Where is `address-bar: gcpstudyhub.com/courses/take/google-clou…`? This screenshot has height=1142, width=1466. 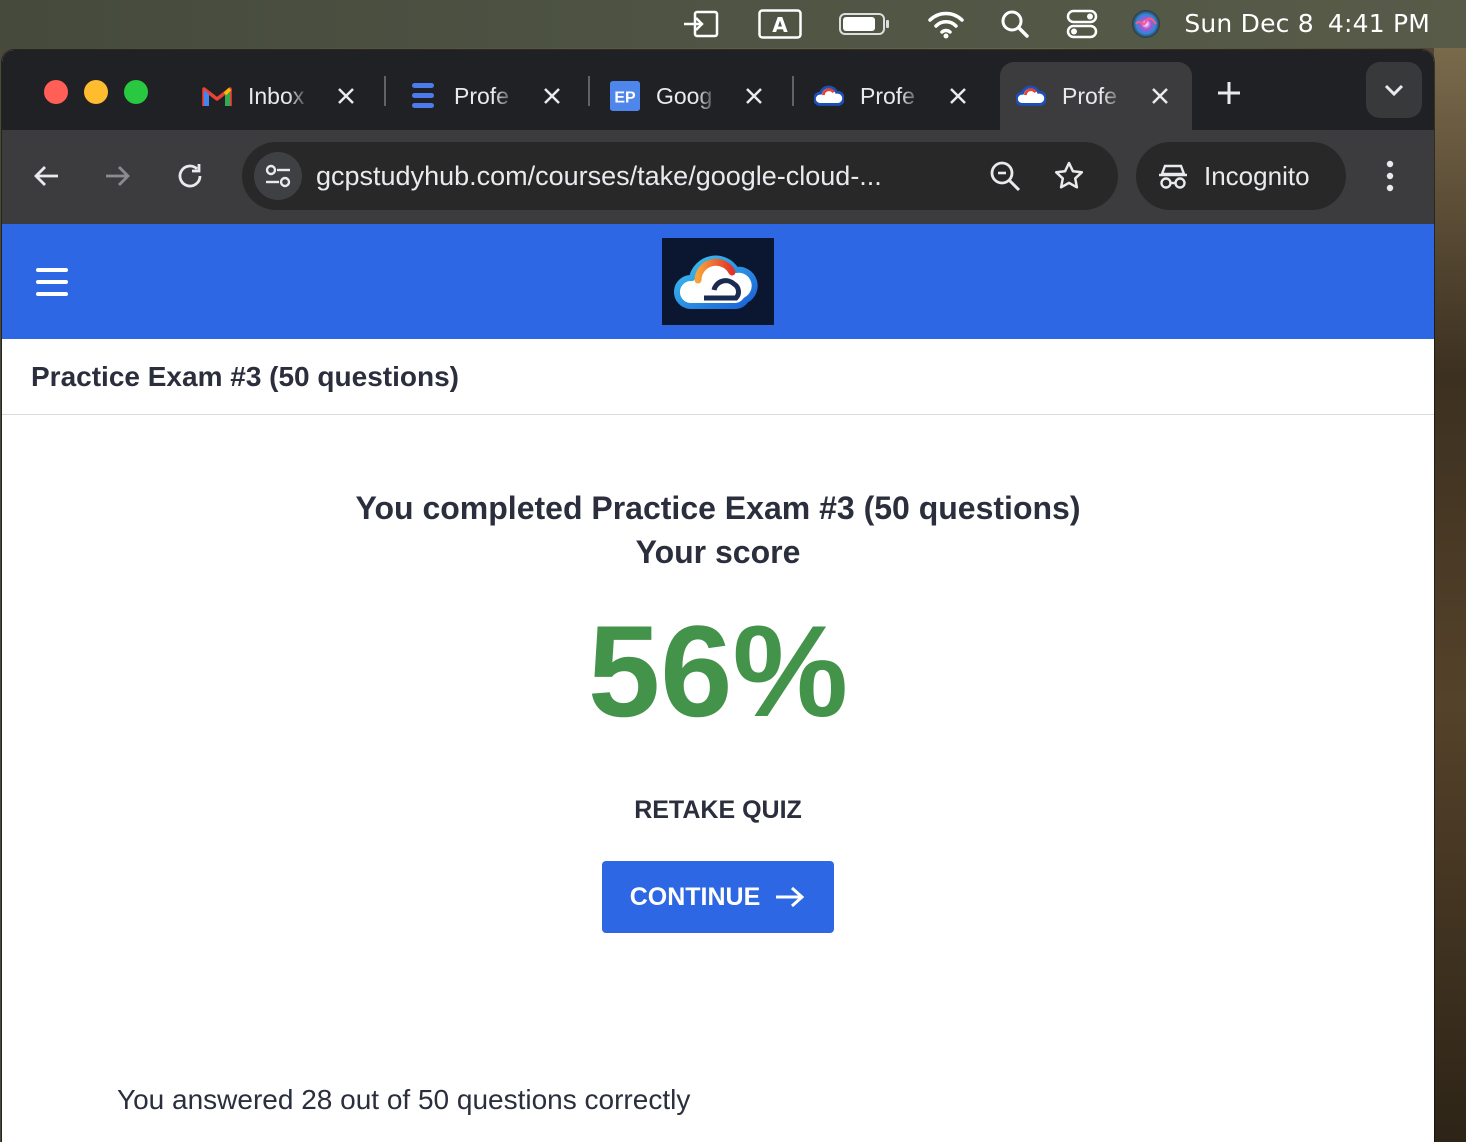
address-bar: gcpstudyhub.com/courses/take/google-clou… is located at coordinates (680, 176).